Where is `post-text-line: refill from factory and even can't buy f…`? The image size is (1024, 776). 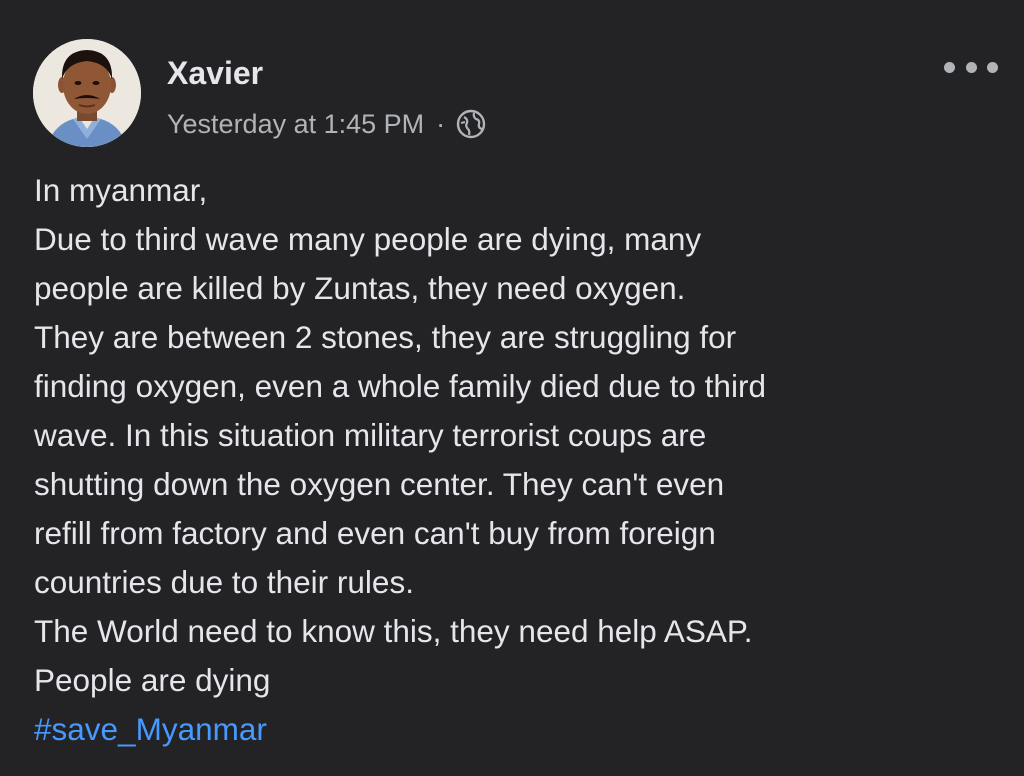 post-text-line: refill from factory and even can't buy f… is located at coordinates (375, 533).